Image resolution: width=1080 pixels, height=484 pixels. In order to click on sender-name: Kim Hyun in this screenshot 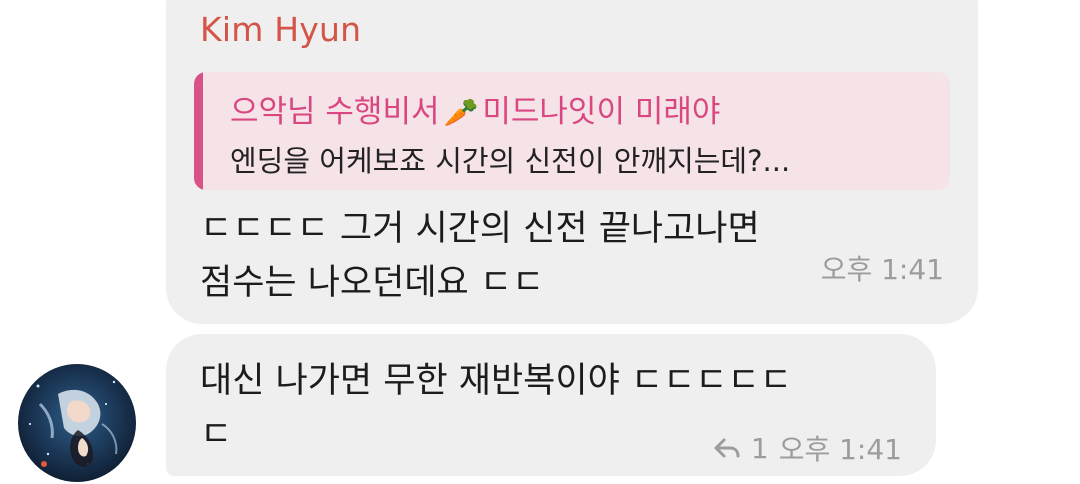, I will do `click(280, 29)`.